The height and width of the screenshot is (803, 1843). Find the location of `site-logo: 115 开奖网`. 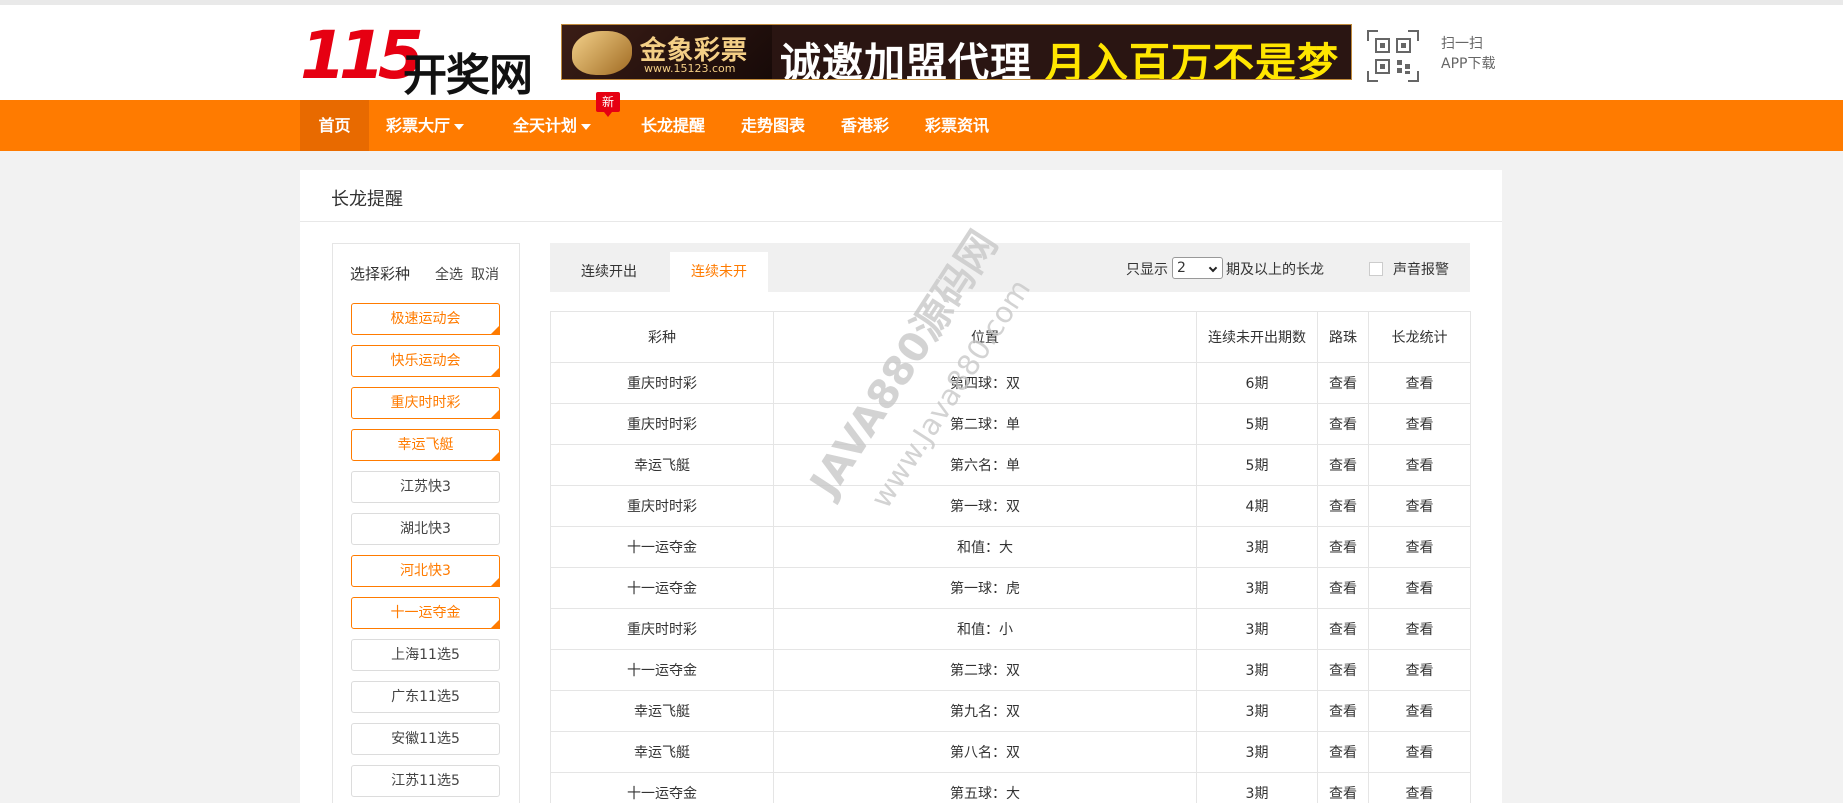

site-logo: 115 开奖网 is located at coordinates (426, 59).